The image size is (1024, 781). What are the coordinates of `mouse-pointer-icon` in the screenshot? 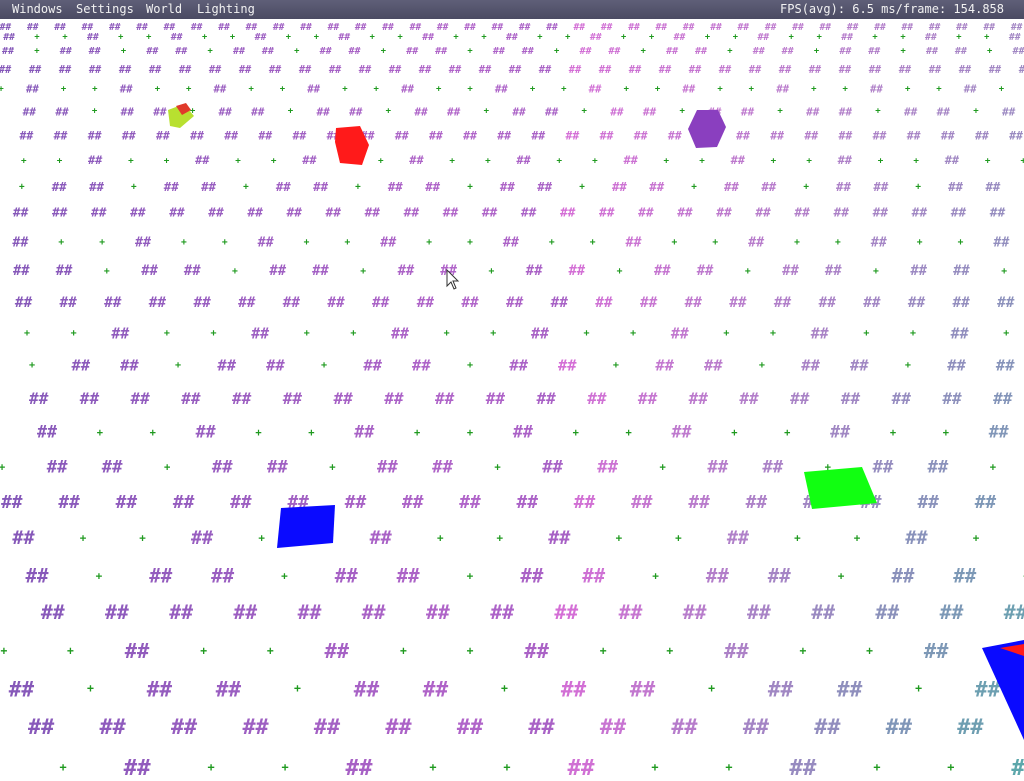 It's located at (453, 279).